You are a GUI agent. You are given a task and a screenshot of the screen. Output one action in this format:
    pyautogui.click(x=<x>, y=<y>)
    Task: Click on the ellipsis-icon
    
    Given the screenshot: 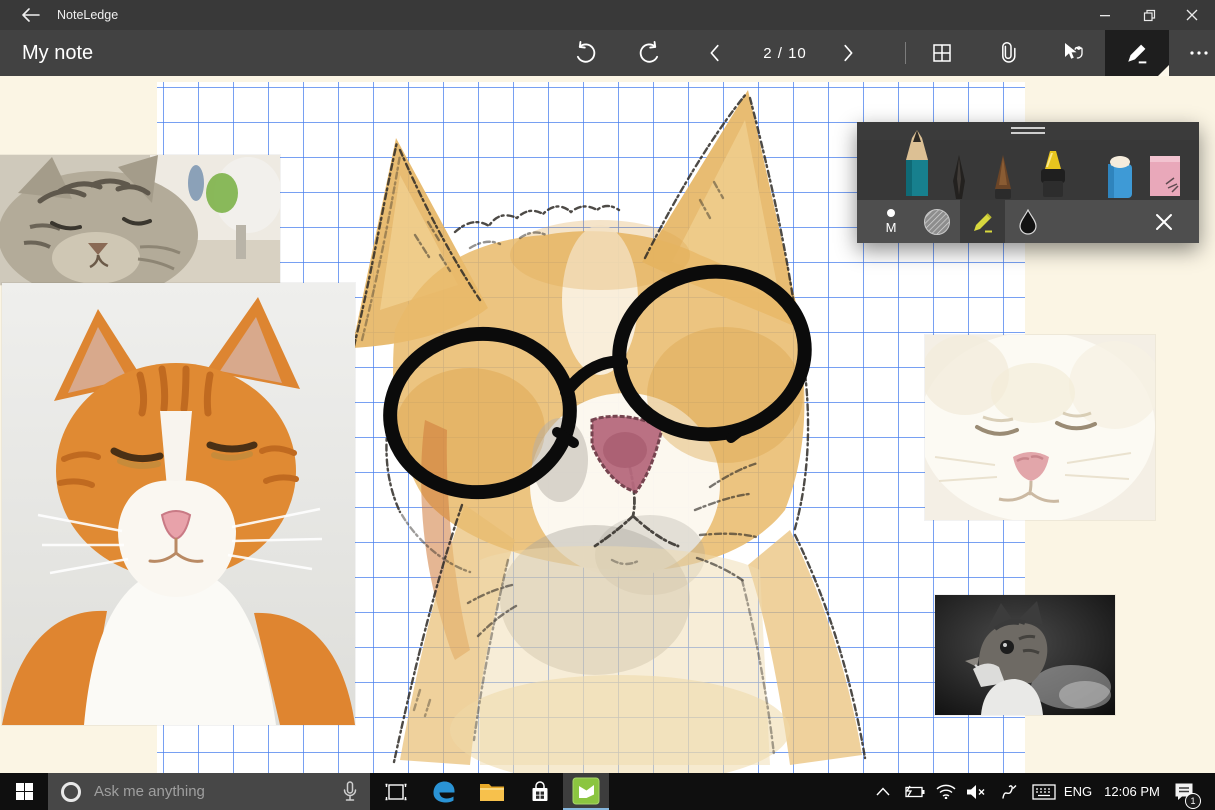 What is the action you would take?
    pyautogui.click(x=1199, y=53)
    